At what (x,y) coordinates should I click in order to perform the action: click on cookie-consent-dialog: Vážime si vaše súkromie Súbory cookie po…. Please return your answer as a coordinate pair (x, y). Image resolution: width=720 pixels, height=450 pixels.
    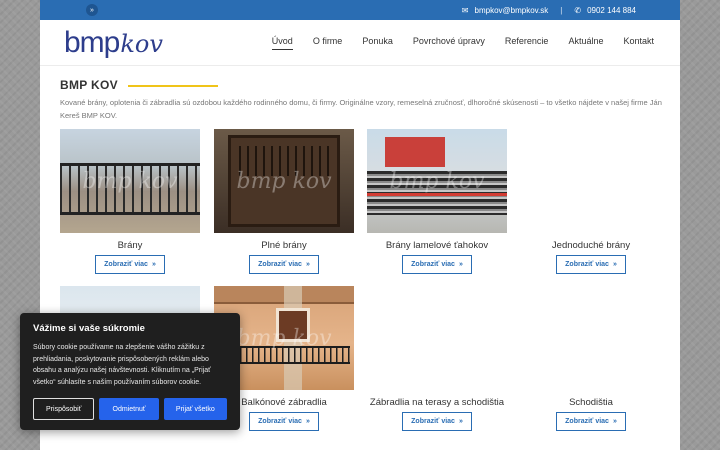
    Looking at the image, I should click on (130, 371).